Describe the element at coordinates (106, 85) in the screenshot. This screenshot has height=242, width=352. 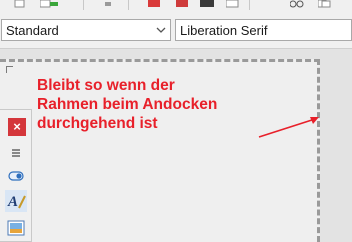
I see `annotation-line-1: Bleibt so wenn der` at that location.